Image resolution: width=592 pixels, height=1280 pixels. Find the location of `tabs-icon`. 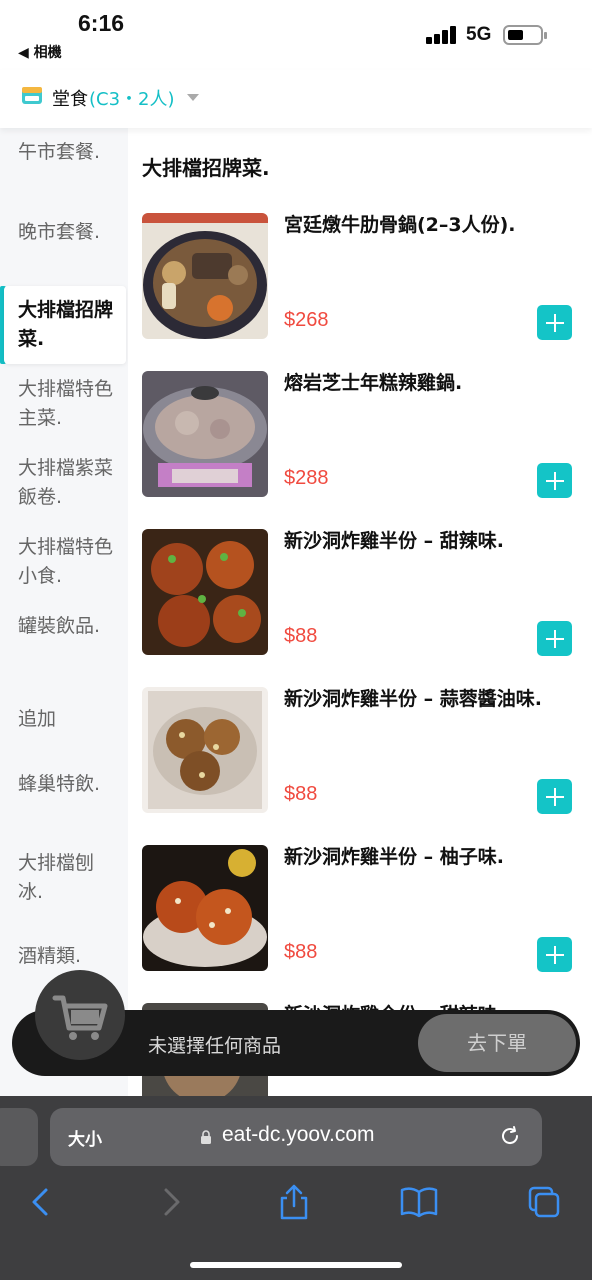

tabs-icon is located at coordinates (544, 1202).